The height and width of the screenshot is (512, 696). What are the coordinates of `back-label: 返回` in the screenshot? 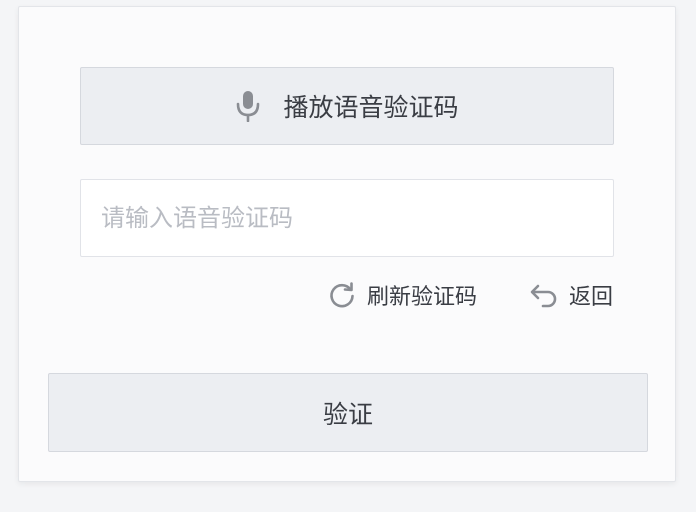 It's located at (590, 297).